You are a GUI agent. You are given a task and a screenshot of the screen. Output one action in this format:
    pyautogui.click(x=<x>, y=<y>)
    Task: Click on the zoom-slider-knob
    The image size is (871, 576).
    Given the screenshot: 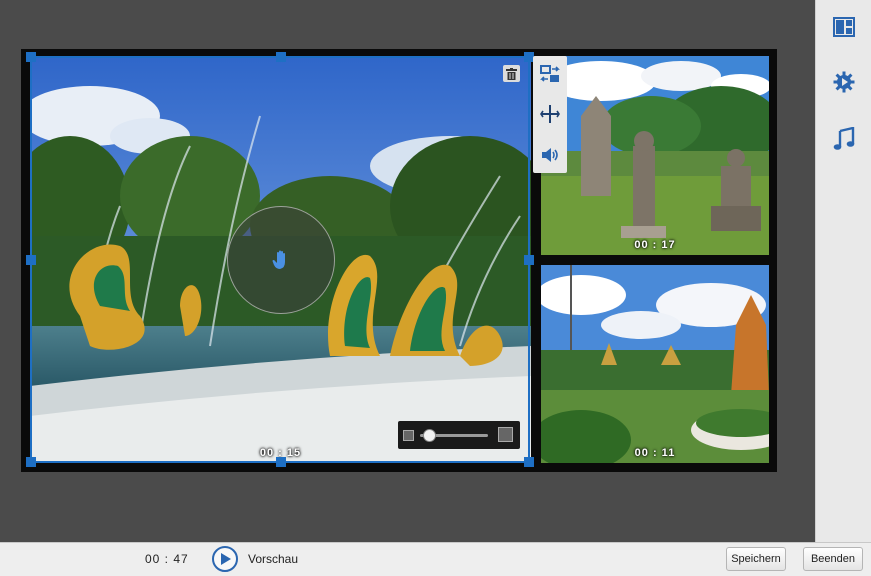 What is the action you would take?
    pyautogui.click(x=429, y=435)
    